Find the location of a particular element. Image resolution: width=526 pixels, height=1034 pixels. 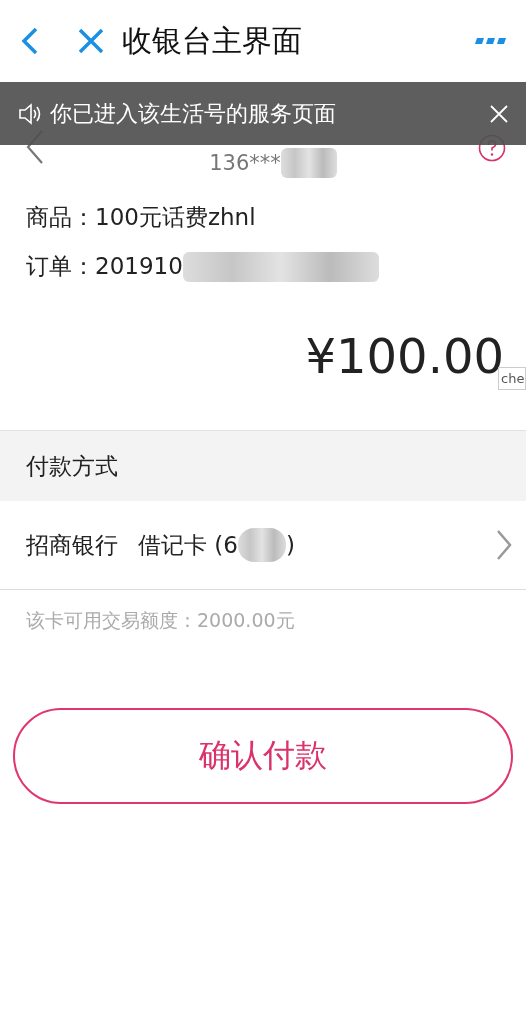

product-text: 商品：100元话费zhnl is located at coordinates (141, 217).